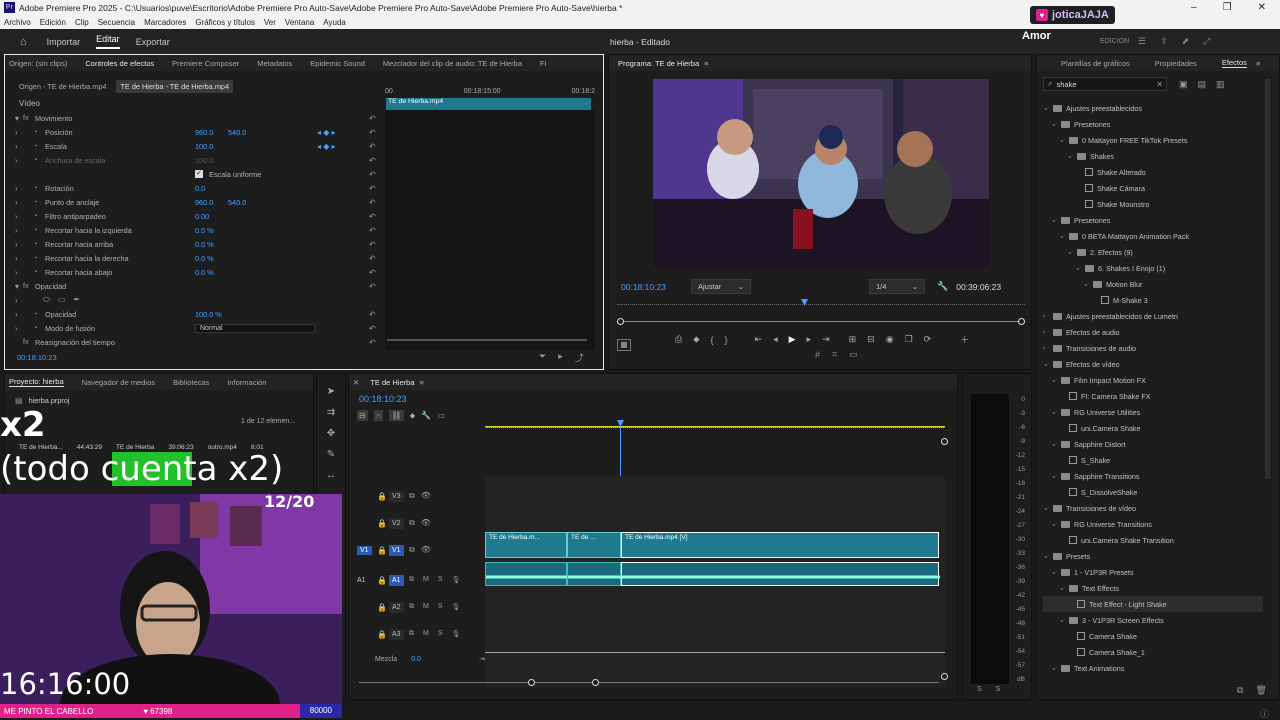 The width and height of the screenshot is (1280, 720). Describe the element at coordinates (624, 345) in the screenshot. I see `safe-margins-icon: ▦` at that location.